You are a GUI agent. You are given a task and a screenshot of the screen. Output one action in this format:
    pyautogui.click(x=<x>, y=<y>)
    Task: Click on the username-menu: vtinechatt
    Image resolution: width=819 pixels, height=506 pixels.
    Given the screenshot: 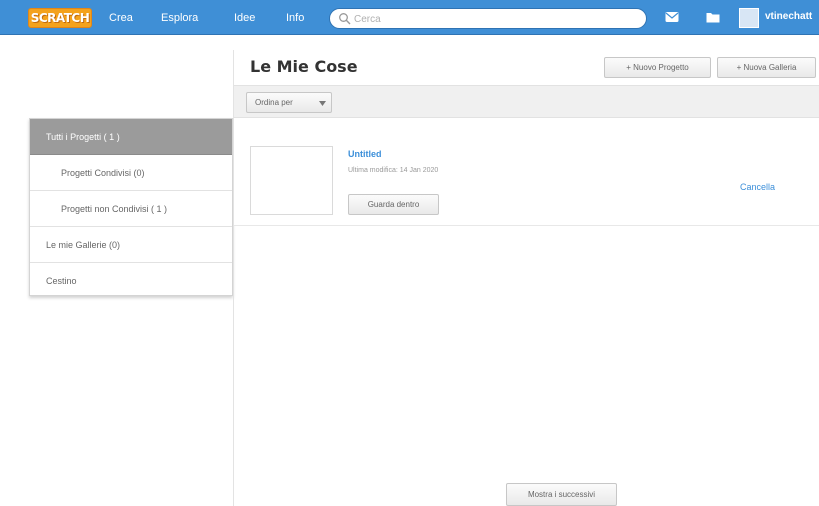 What is the action you would take?
    pyautogui.click(x=788, y=16)
    